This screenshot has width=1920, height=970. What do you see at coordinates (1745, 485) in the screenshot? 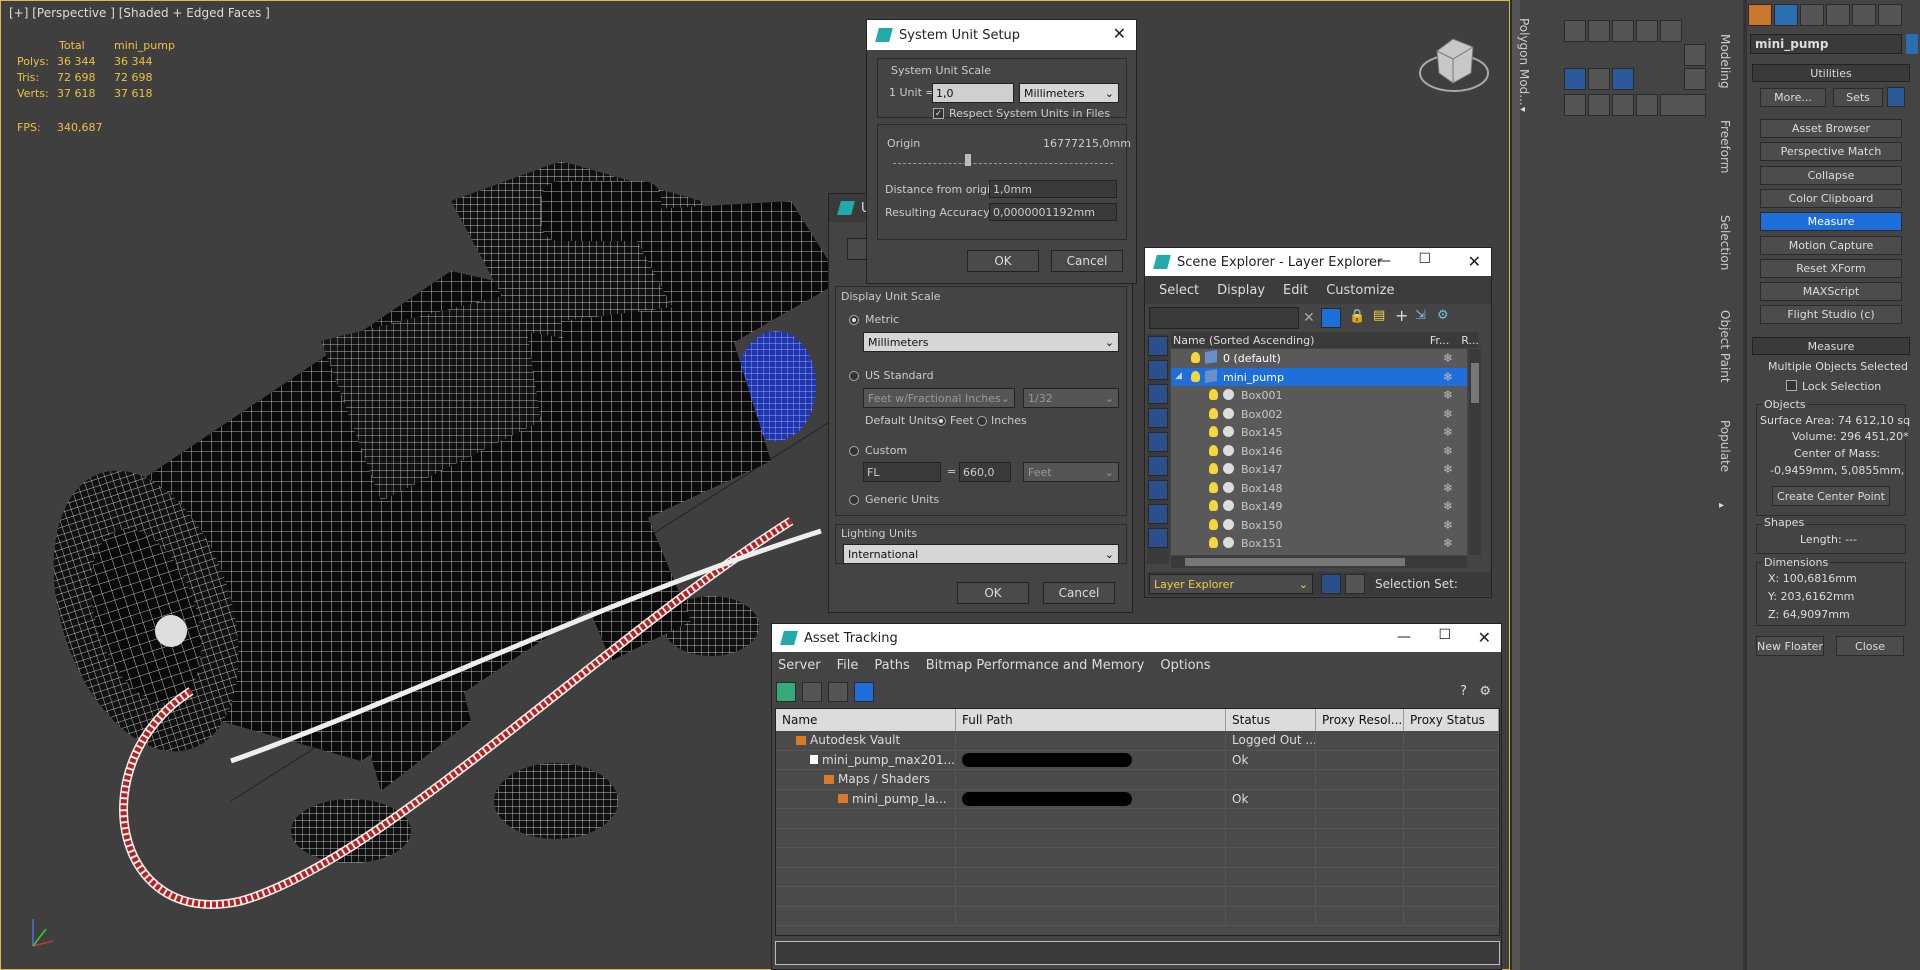
I see `panel-splitter` at bounding box center [1745, 485].